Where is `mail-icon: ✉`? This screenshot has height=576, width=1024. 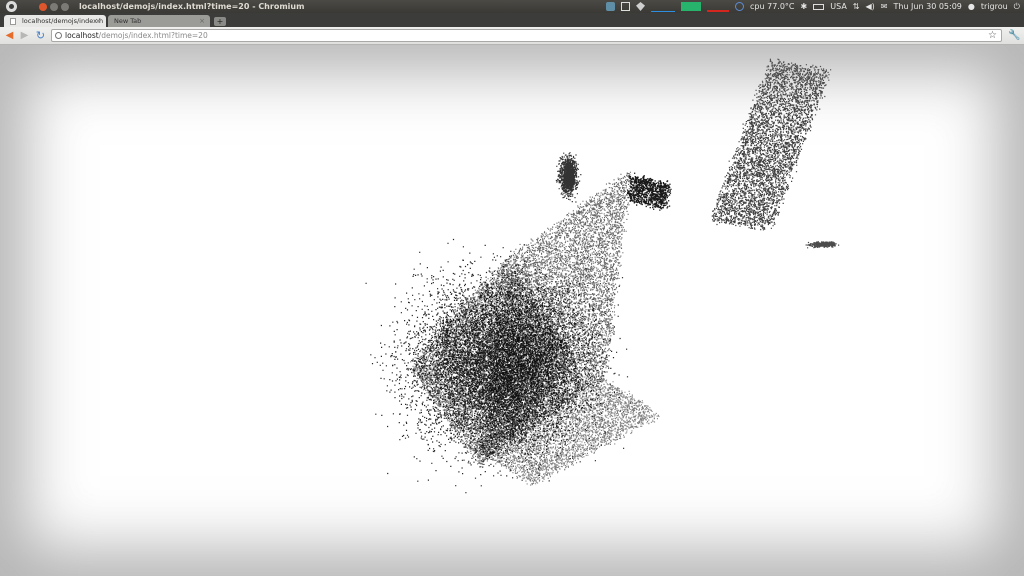
mail-icon: ✉ is located at coordinates (884, 6).